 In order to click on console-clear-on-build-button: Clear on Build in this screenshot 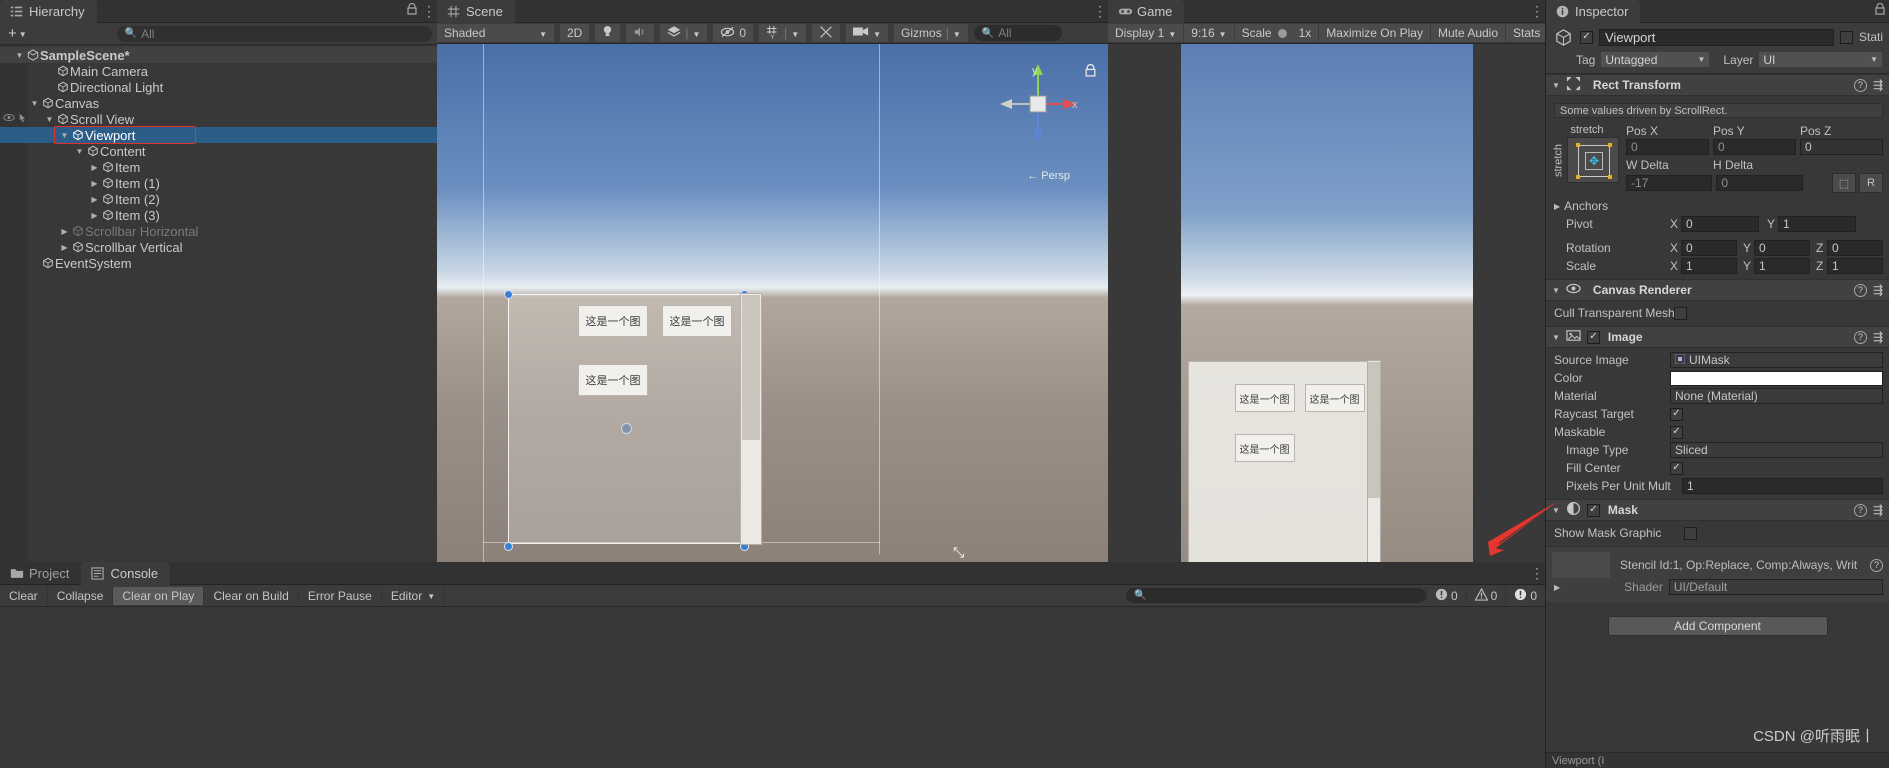, I will do `click(251, 595)`.